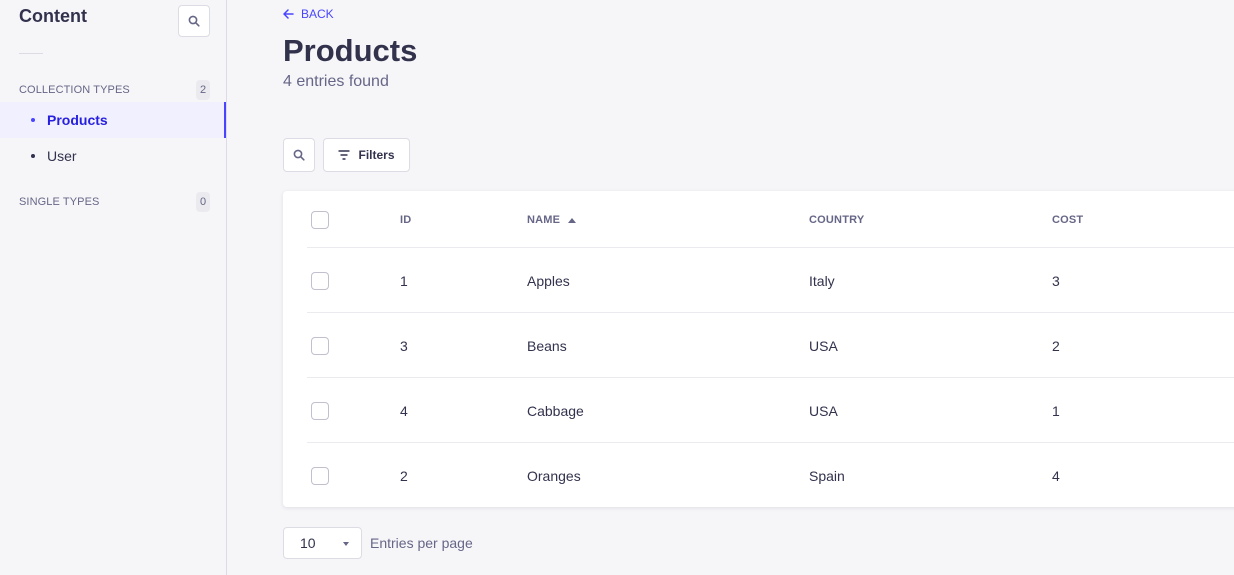 The width and height of the screenshot is (1234, 575). What do you see at coordinates (346, 544) in the screenshot?
I see `caret-down-icon` at bounding box center [346, 544].